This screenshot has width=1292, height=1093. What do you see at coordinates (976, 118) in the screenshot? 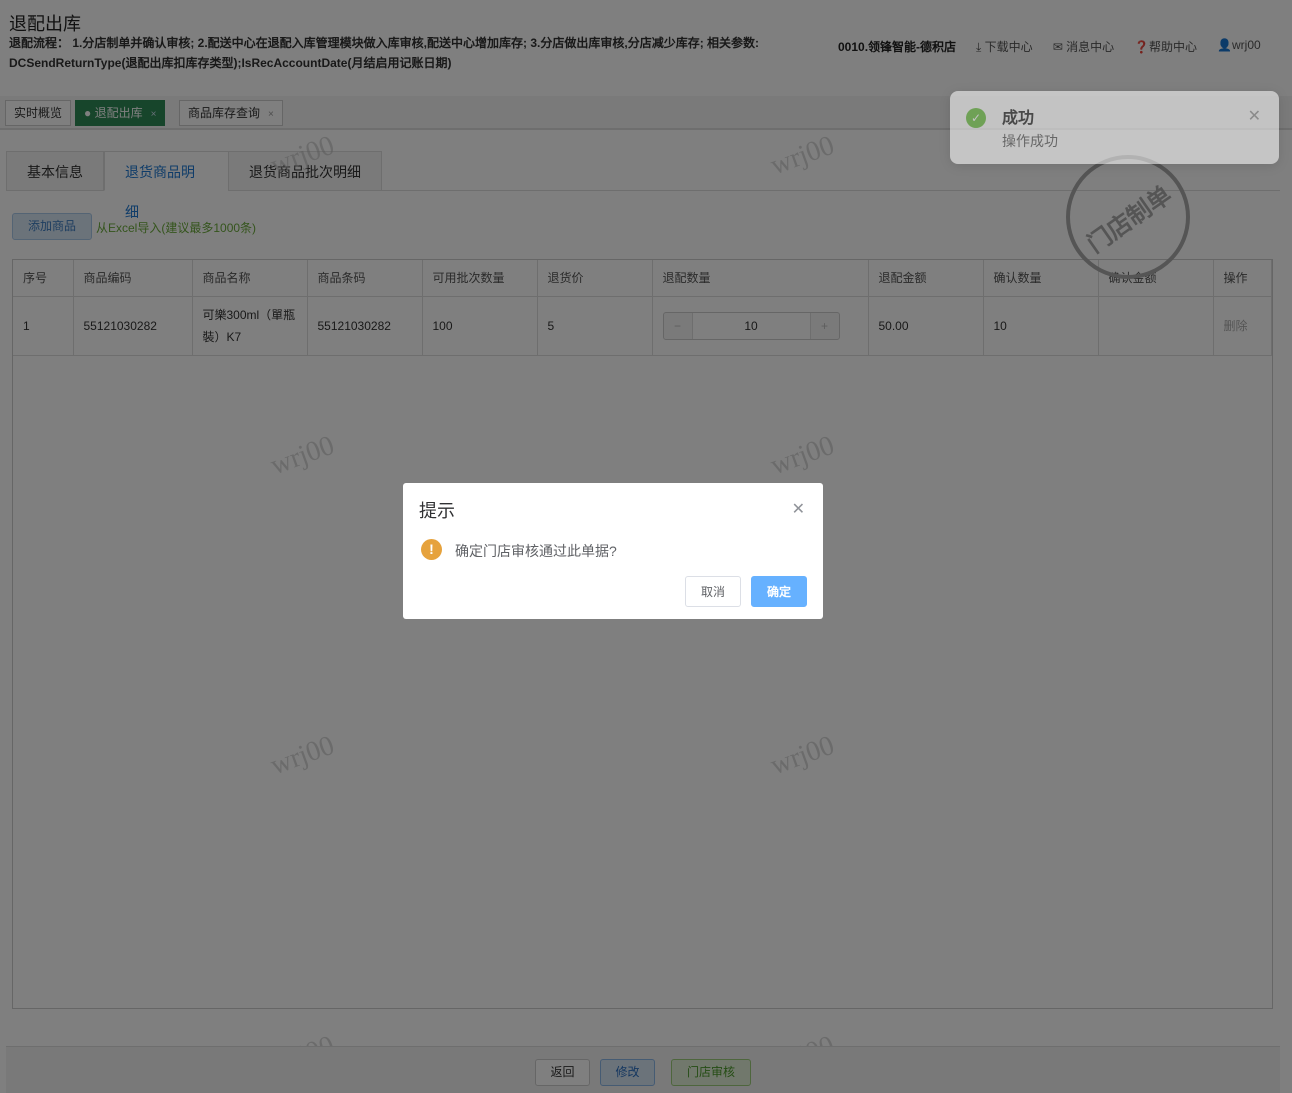
I see `check-icon: ✓` at bounding box center [976, 118].